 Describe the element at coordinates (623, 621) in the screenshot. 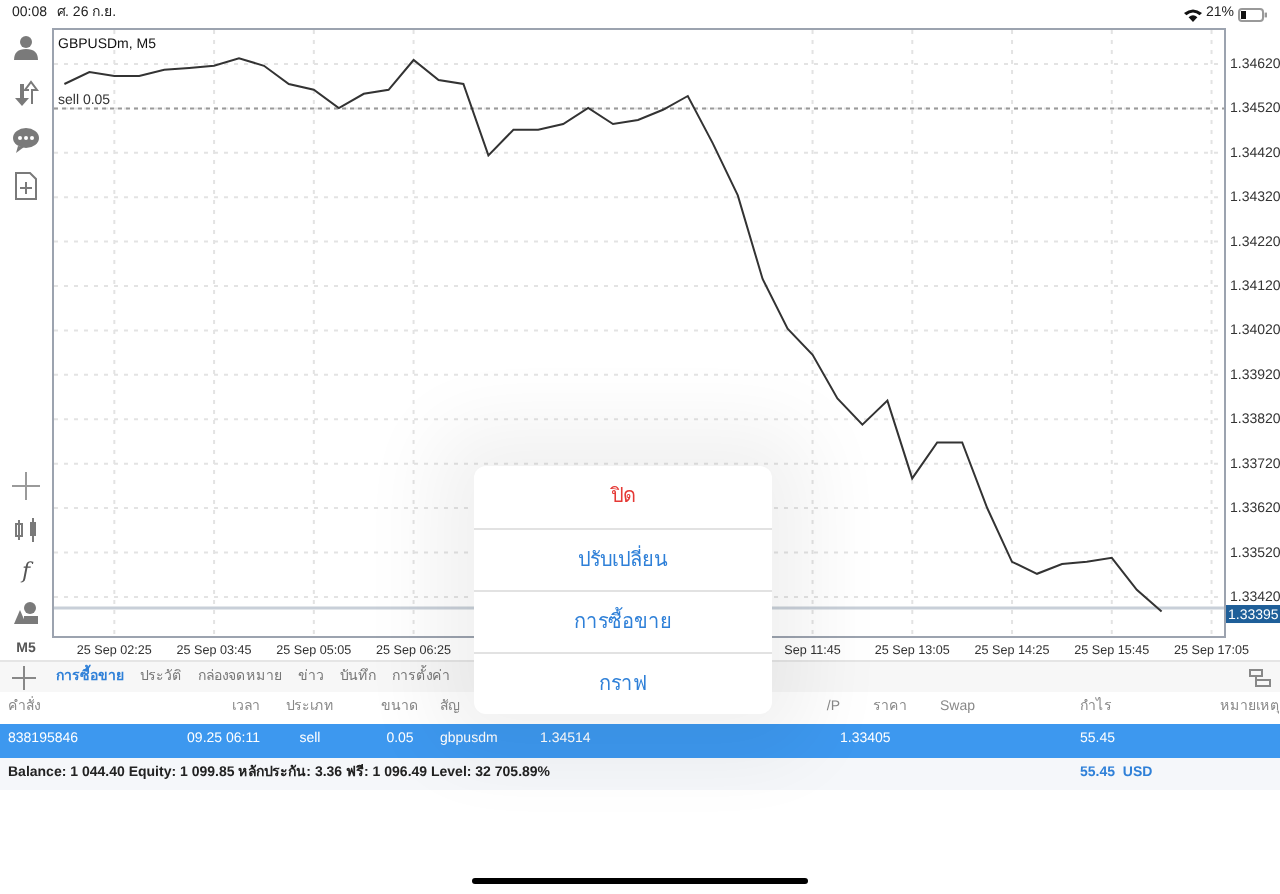

I see `action-sheet-item: การซื้อขาย` at that location.